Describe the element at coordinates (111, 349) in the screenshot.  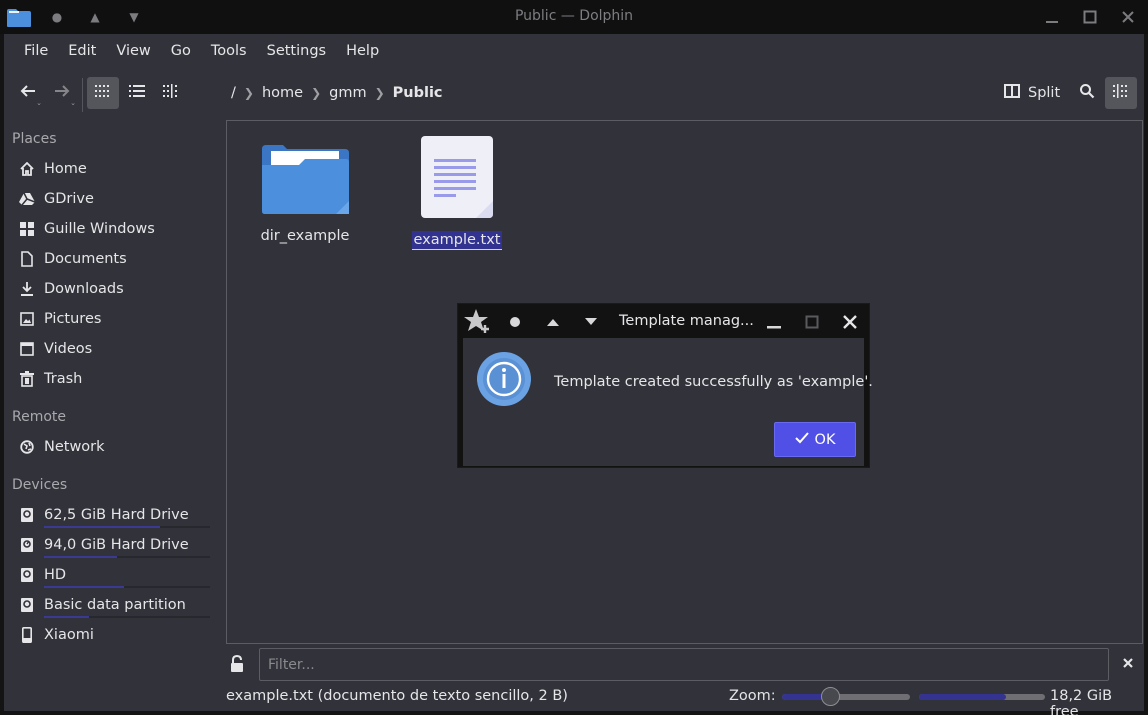
I see `sidebar-item-videos: Videos` at that location.